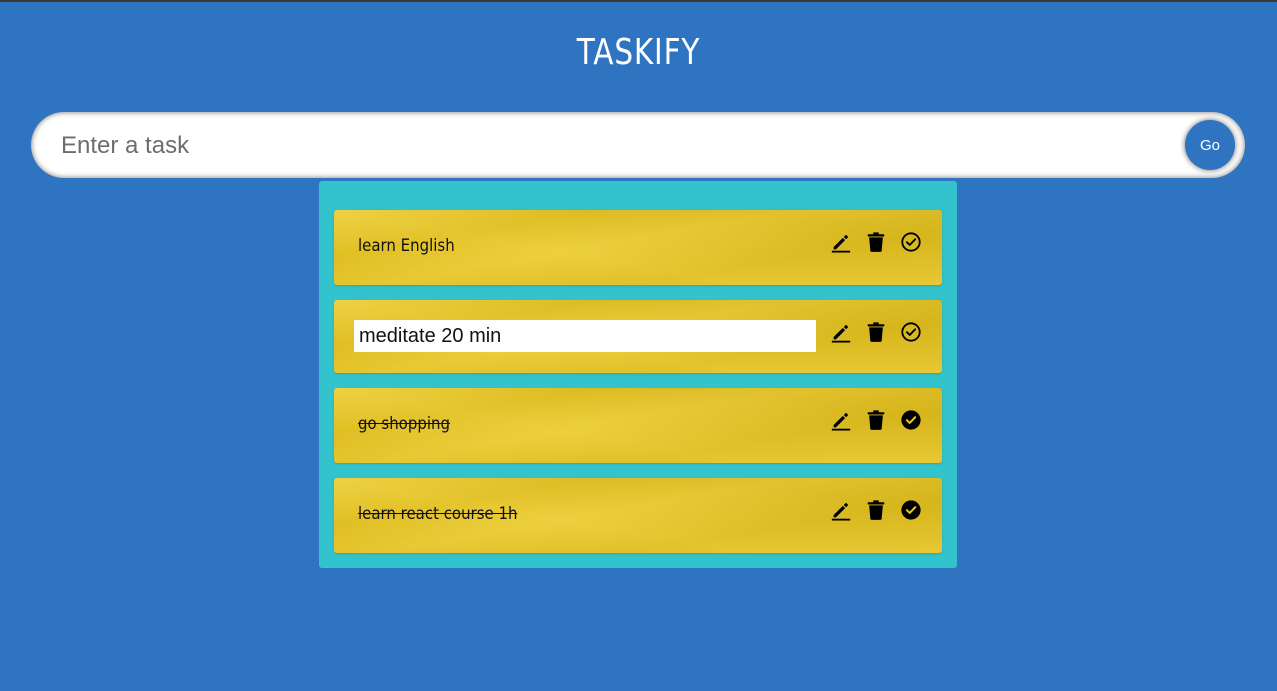 Image resolution: width=1277 pixels, height=691 pixels. What do you see at coordinates (638, 52) in the screenshot?
I see `app-title: TASKIFY` at bounding box center [638, 52].